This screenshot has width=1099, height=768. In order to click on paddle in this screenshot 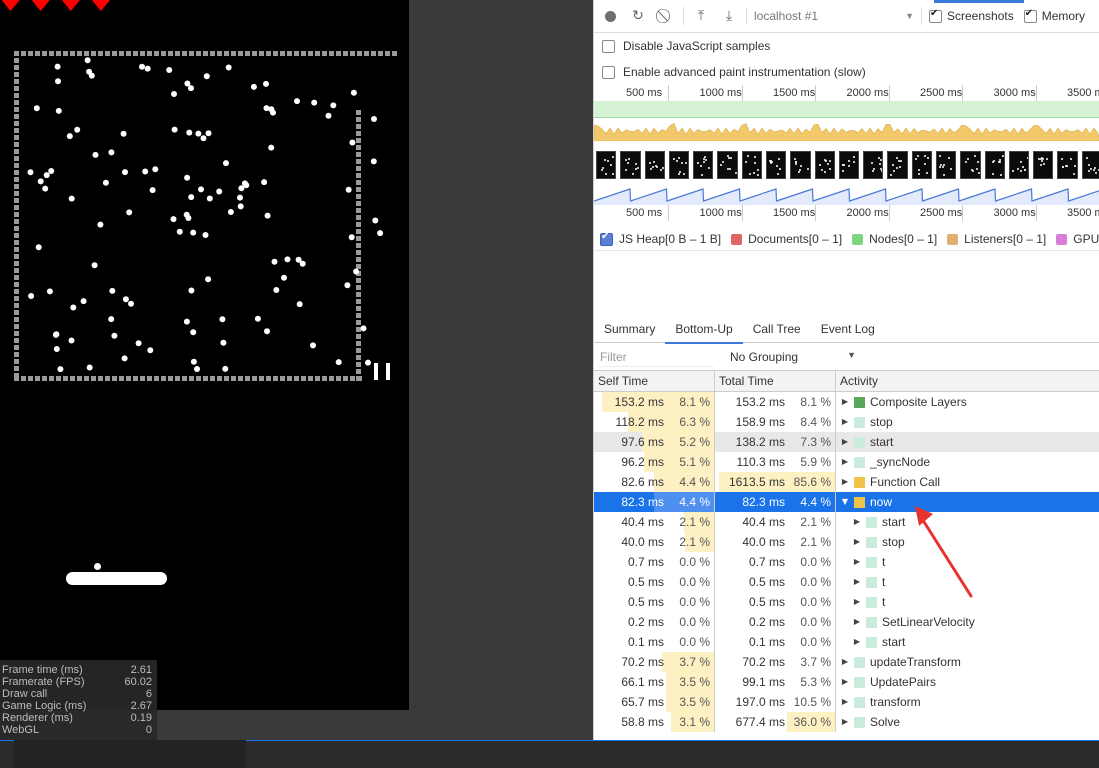, I will do `click(116, 578)`.